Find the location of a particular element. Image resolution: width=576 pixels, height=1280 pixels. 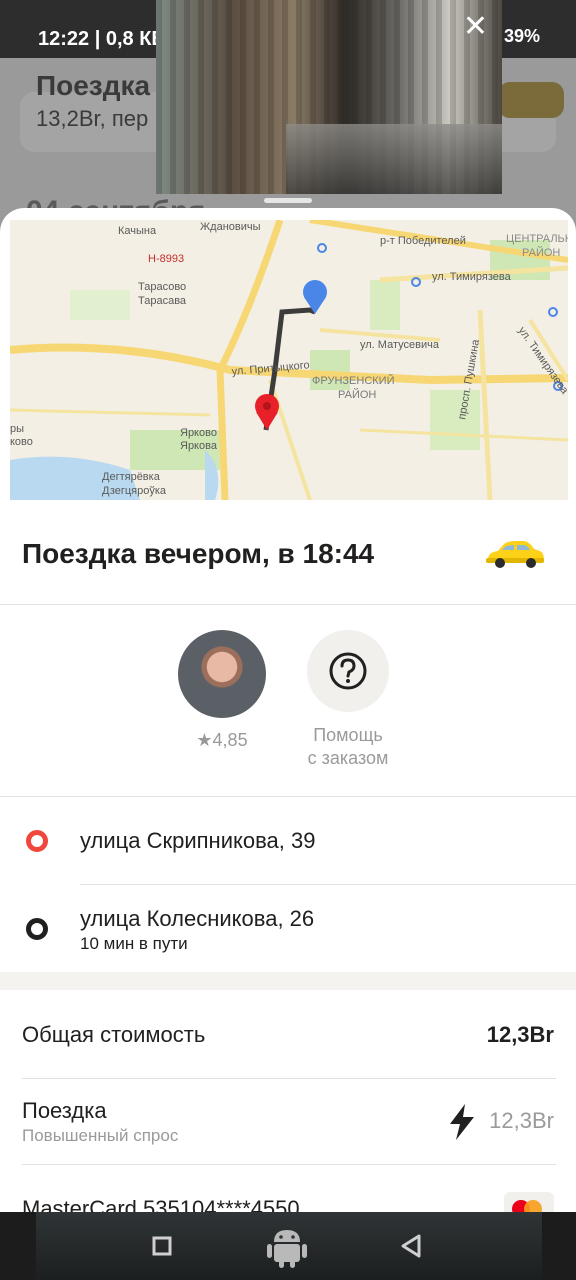

svg-text: Яркова is located at coordinates (199, 446).